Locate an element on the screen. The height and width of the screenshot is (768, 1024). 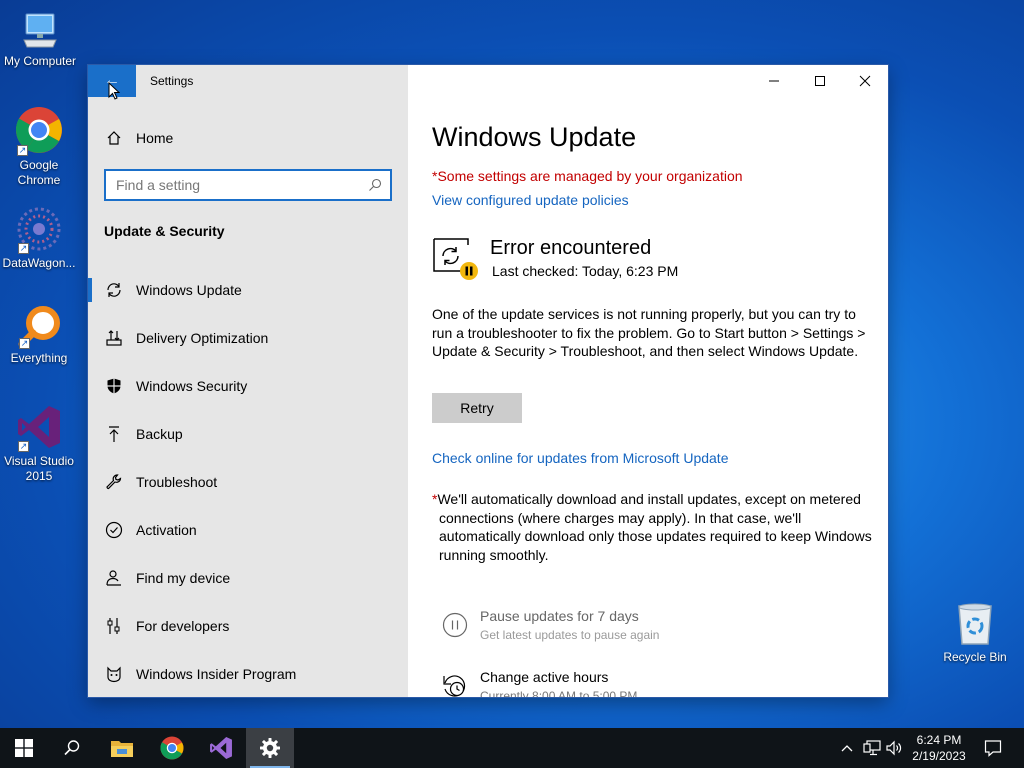
shield-icon is located at coordinates (114, 386).